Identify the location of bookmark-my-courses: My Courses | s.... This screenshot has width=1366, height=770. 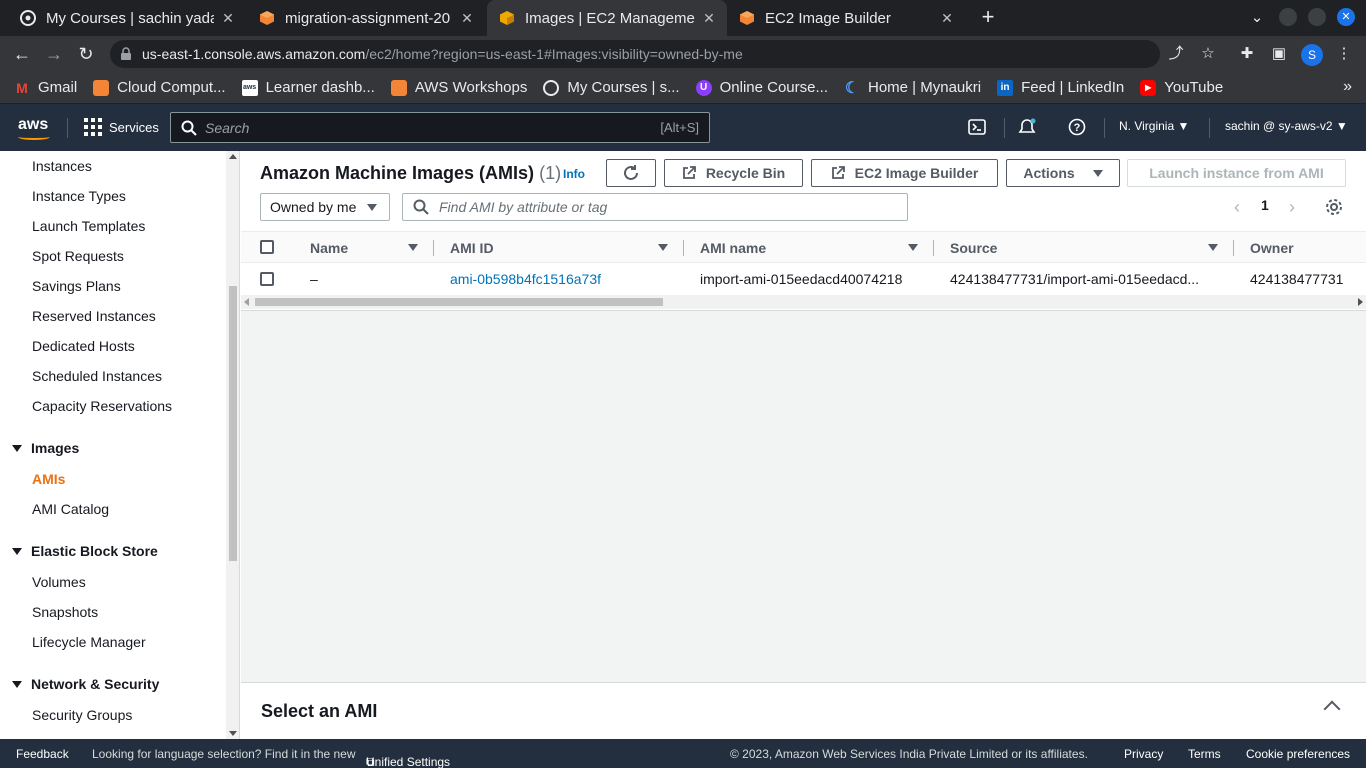
(611, 87).